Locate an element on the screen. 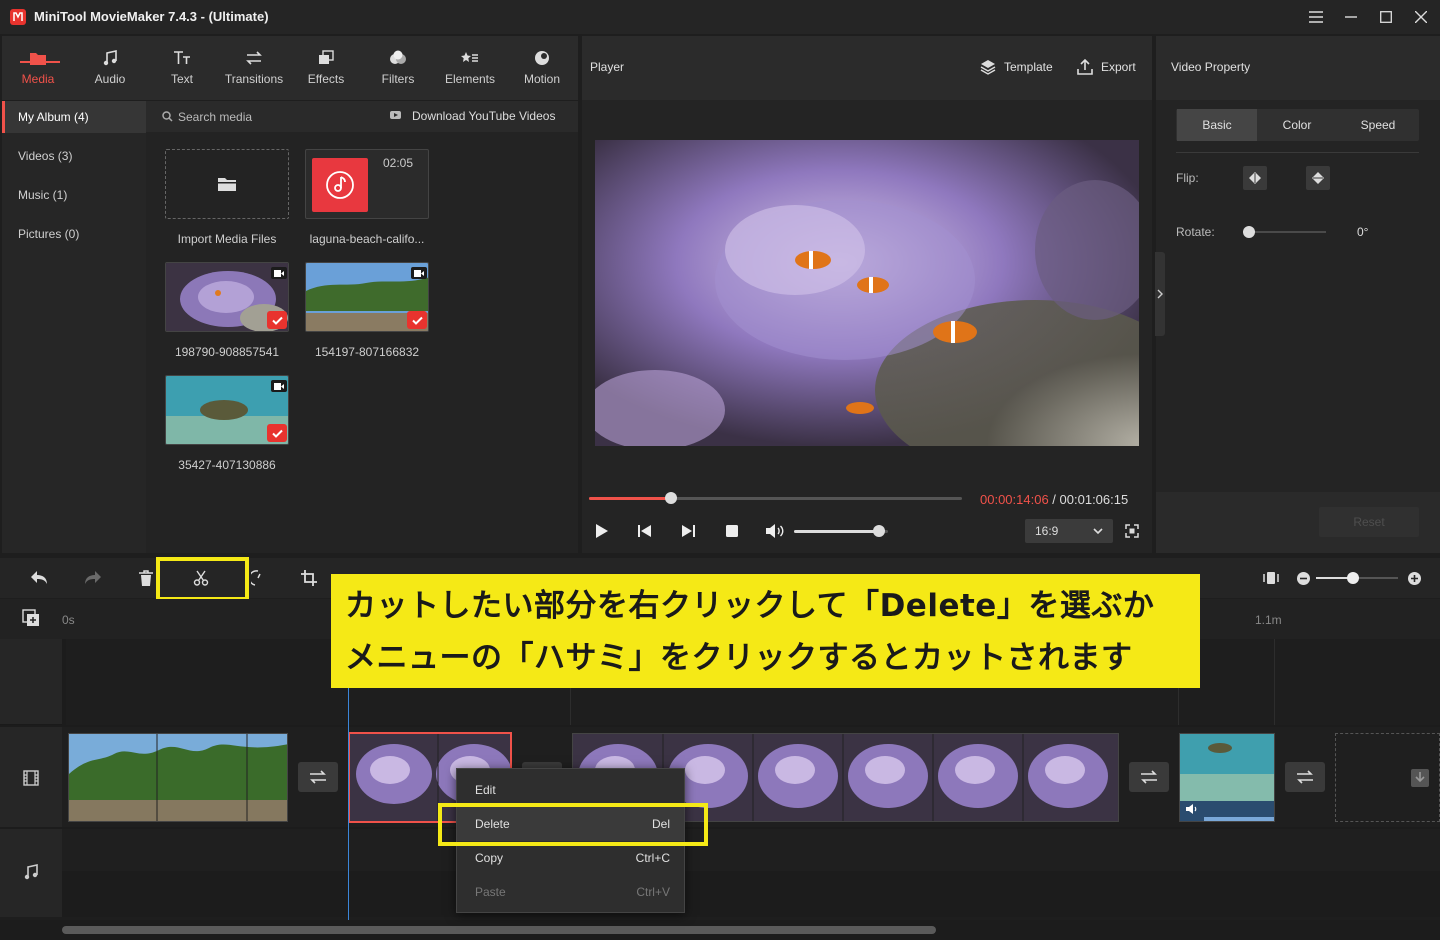 This screenshot has width=1440, height=940. swap-icon is located at coordinates (1305, 777).